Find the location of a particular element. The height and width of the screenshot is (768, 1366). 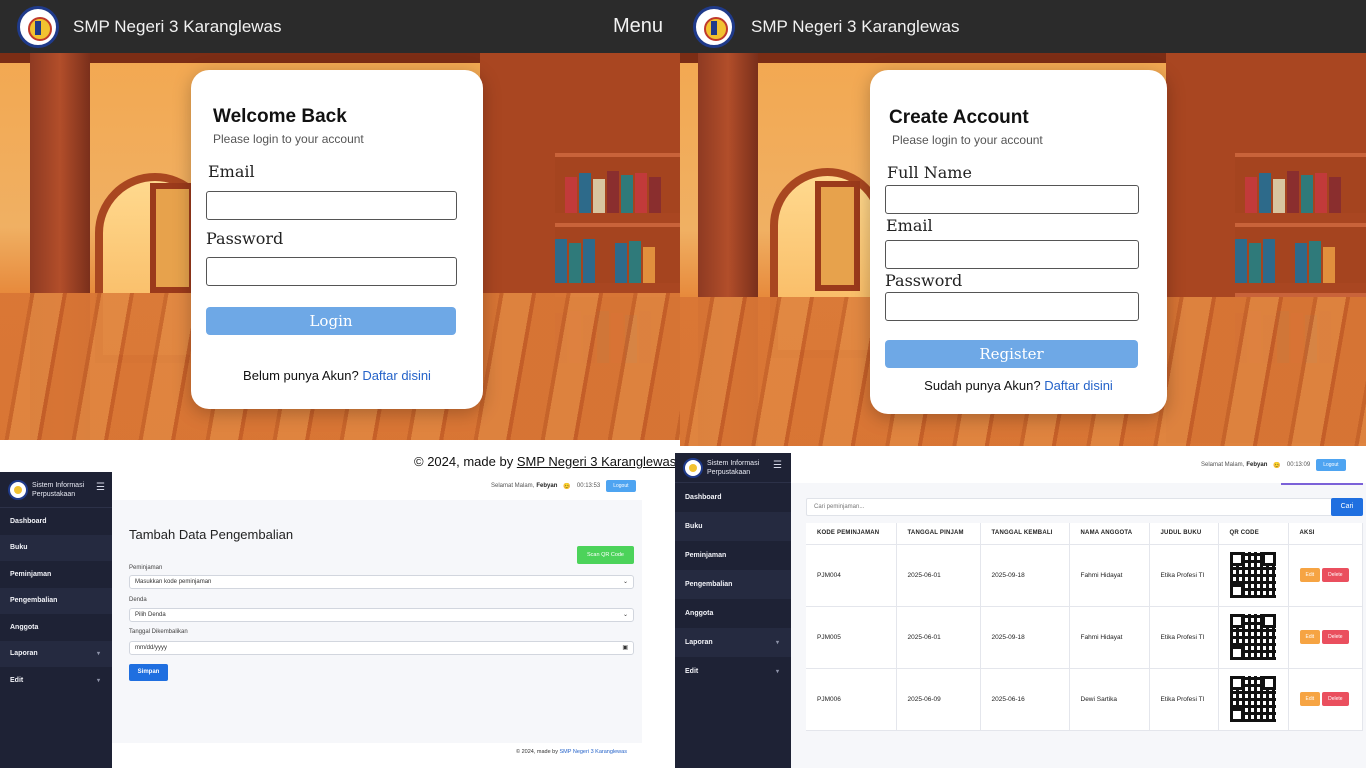

sidebar-title-line2: Perpustakaan is located at coordinates (54, 494).